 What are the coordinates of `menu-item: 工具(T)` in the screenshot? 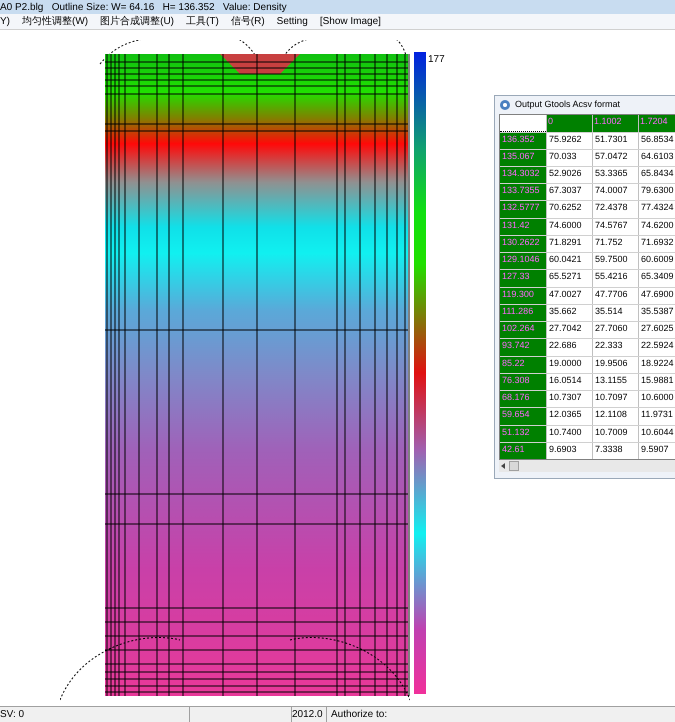 It's located at (202, 21).